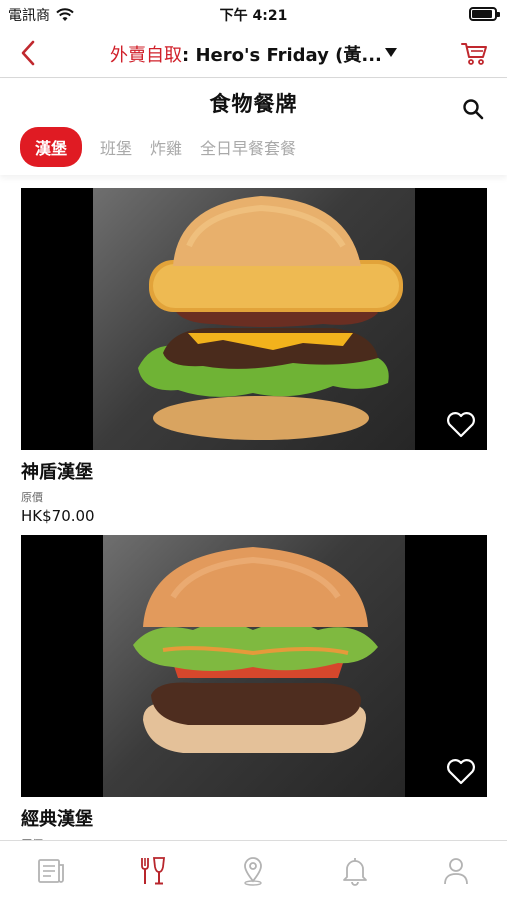  I want to click on price-label: 原價, so click(32, 497).